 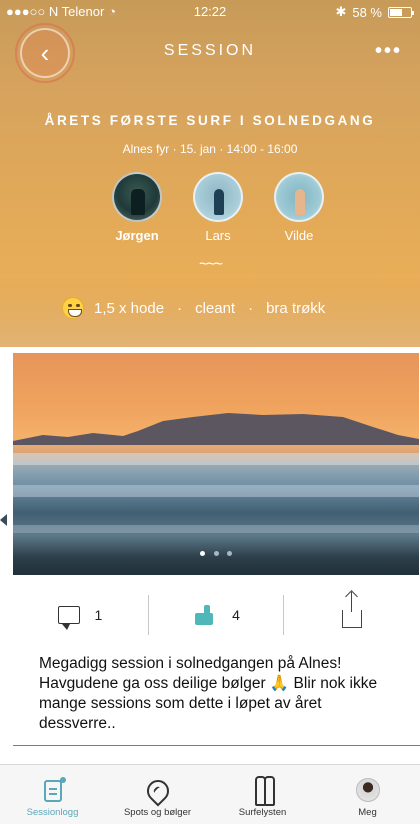 What do you see at coordinates (216, 745) in the screenshot?
I see `divider` at bounding box center [216, 745].